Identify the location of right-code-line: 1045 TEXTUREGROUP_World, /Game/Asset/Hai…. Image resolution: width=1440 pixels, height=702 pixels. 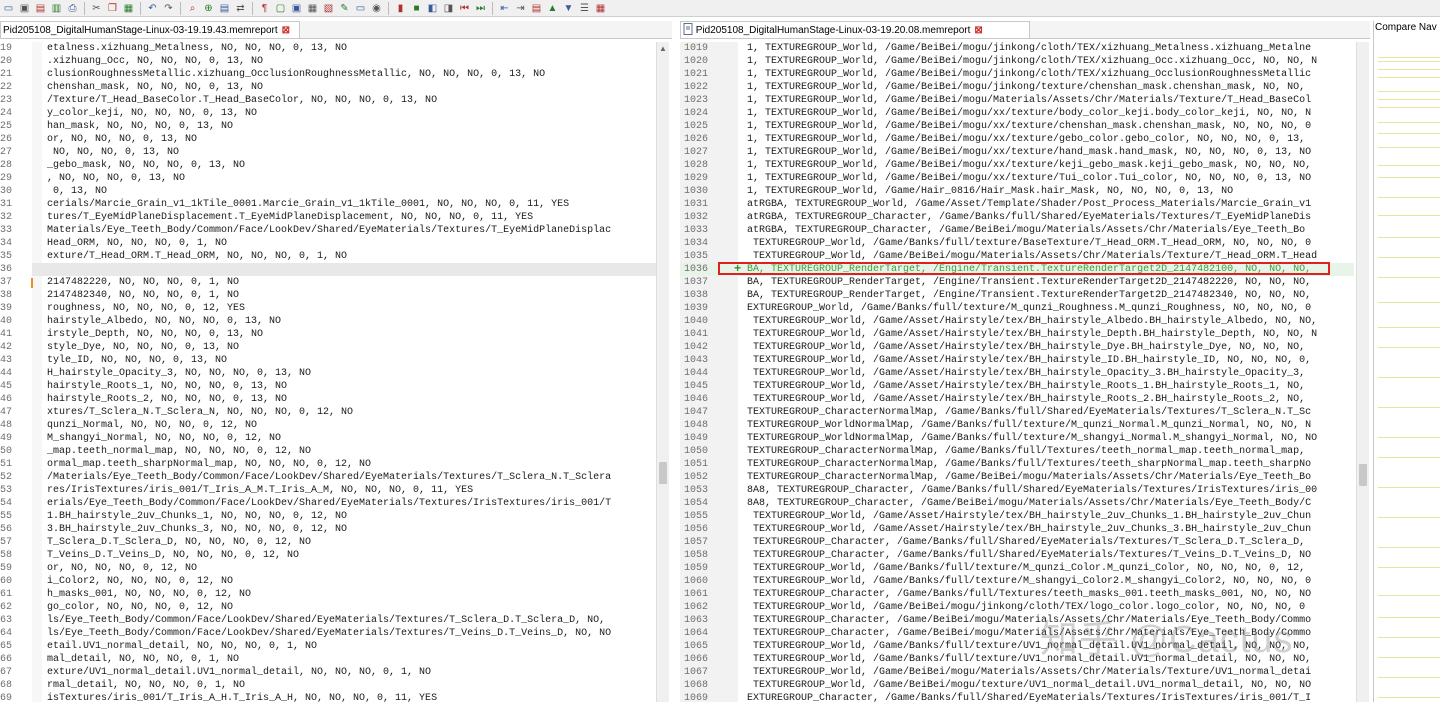
(1017, 386).